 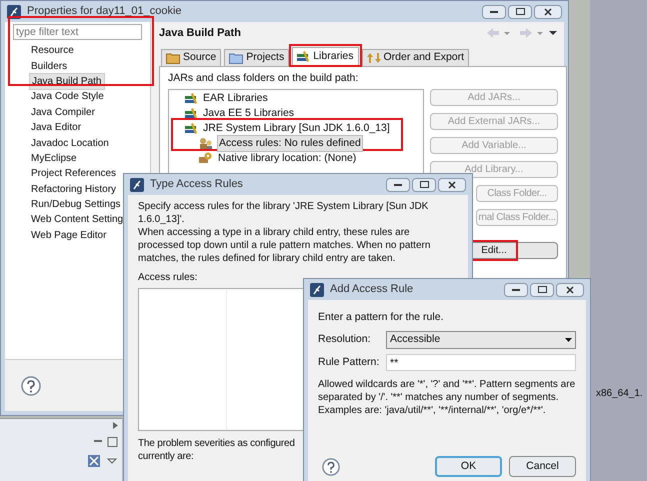 I want to click on page-title: Java Build Path, so click(x=200, y=33).